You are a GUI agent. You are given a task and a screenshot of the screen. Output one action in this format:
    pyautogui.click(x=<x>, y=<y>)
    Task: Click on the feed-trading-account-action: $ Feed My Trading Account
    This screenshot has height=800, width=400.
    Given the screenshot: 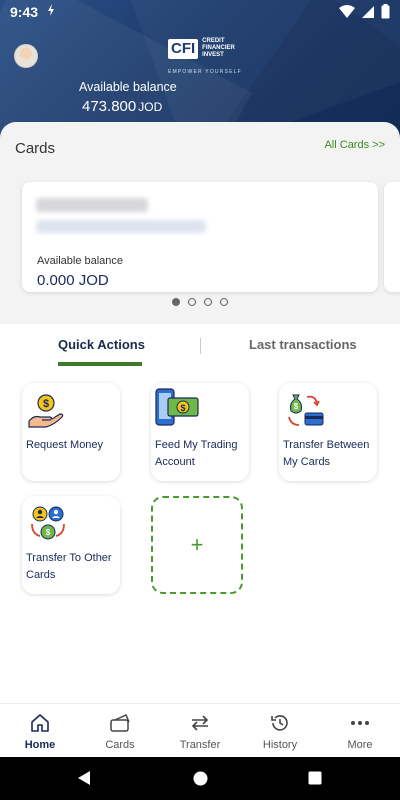 What is the action you would take?
    pyautogui.click(x=200, y=432)
    